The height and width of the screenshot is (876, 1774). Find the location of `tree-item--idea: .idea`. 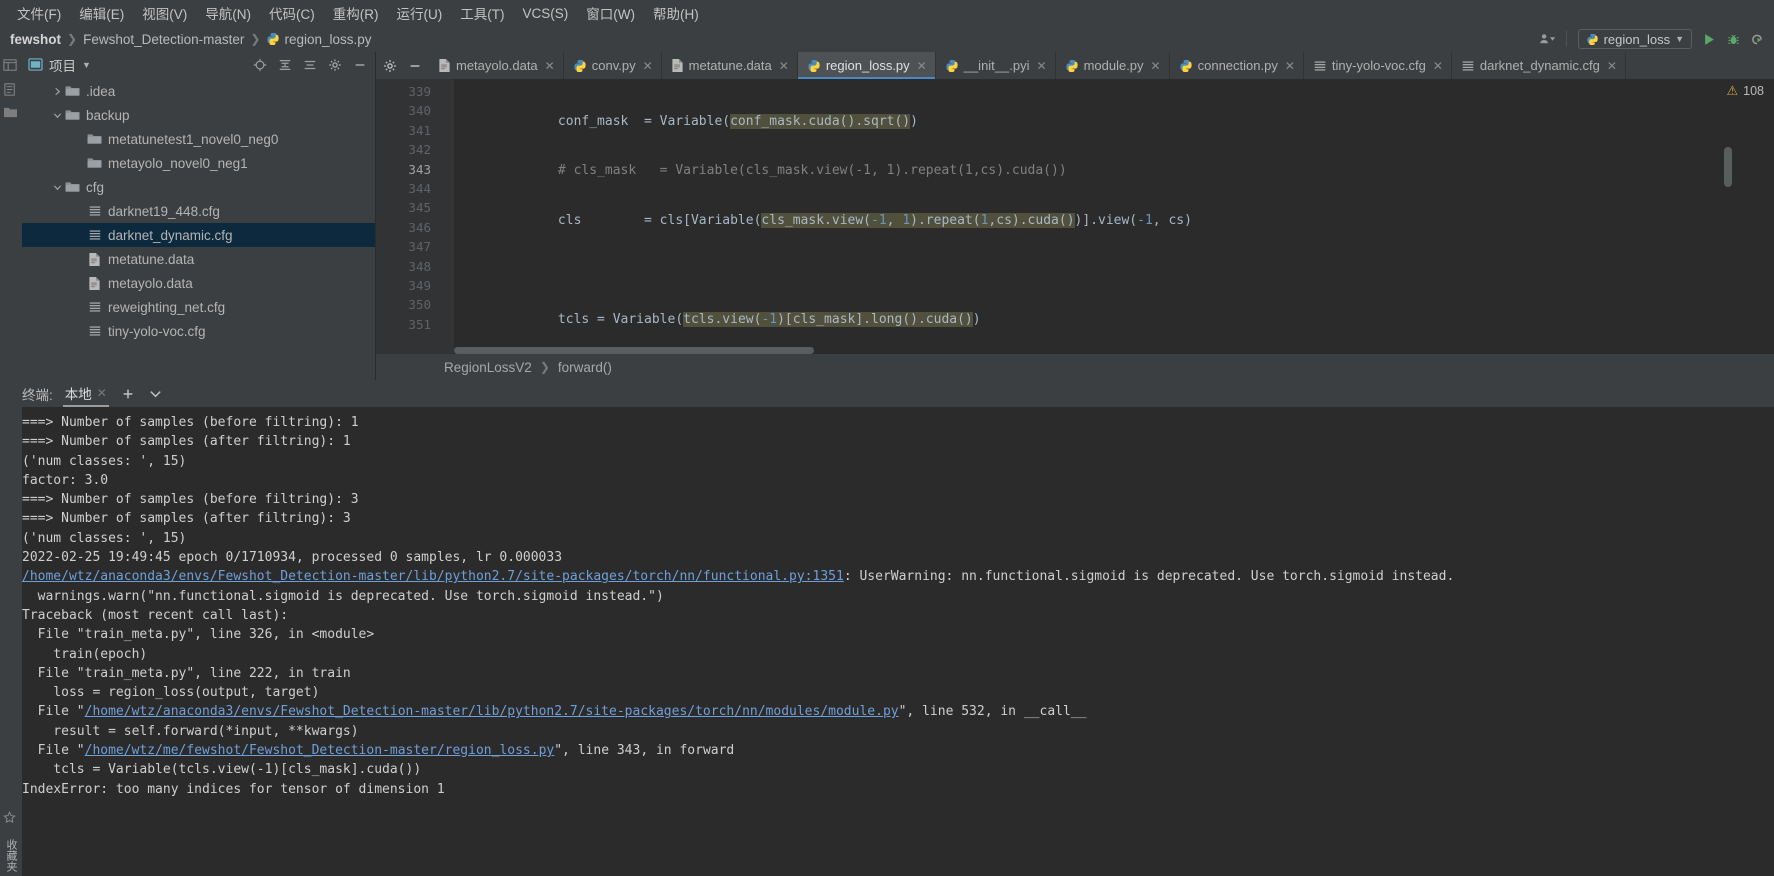

tree-item--idea: .idea is located at coordinates (198, 91).